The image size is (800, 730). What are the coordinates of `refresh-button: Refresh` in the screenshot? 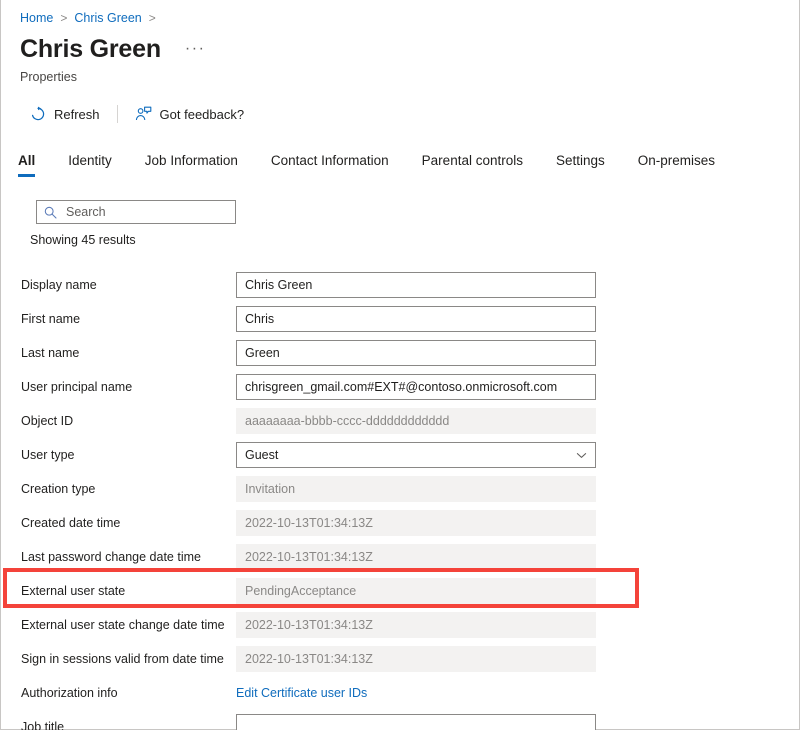 It's located at (64, 114).